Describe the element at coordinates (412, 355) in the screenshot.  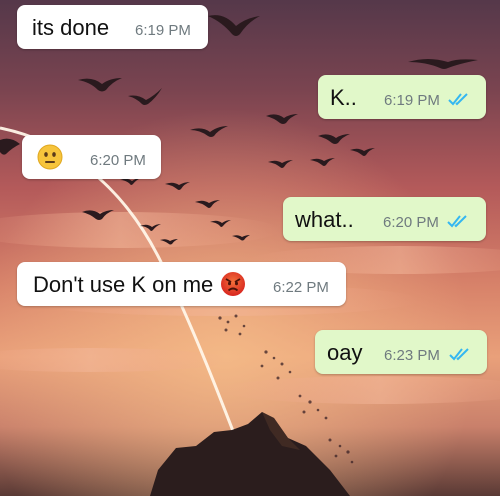
I see `message-timestamp: 6:23 PM` at that location.